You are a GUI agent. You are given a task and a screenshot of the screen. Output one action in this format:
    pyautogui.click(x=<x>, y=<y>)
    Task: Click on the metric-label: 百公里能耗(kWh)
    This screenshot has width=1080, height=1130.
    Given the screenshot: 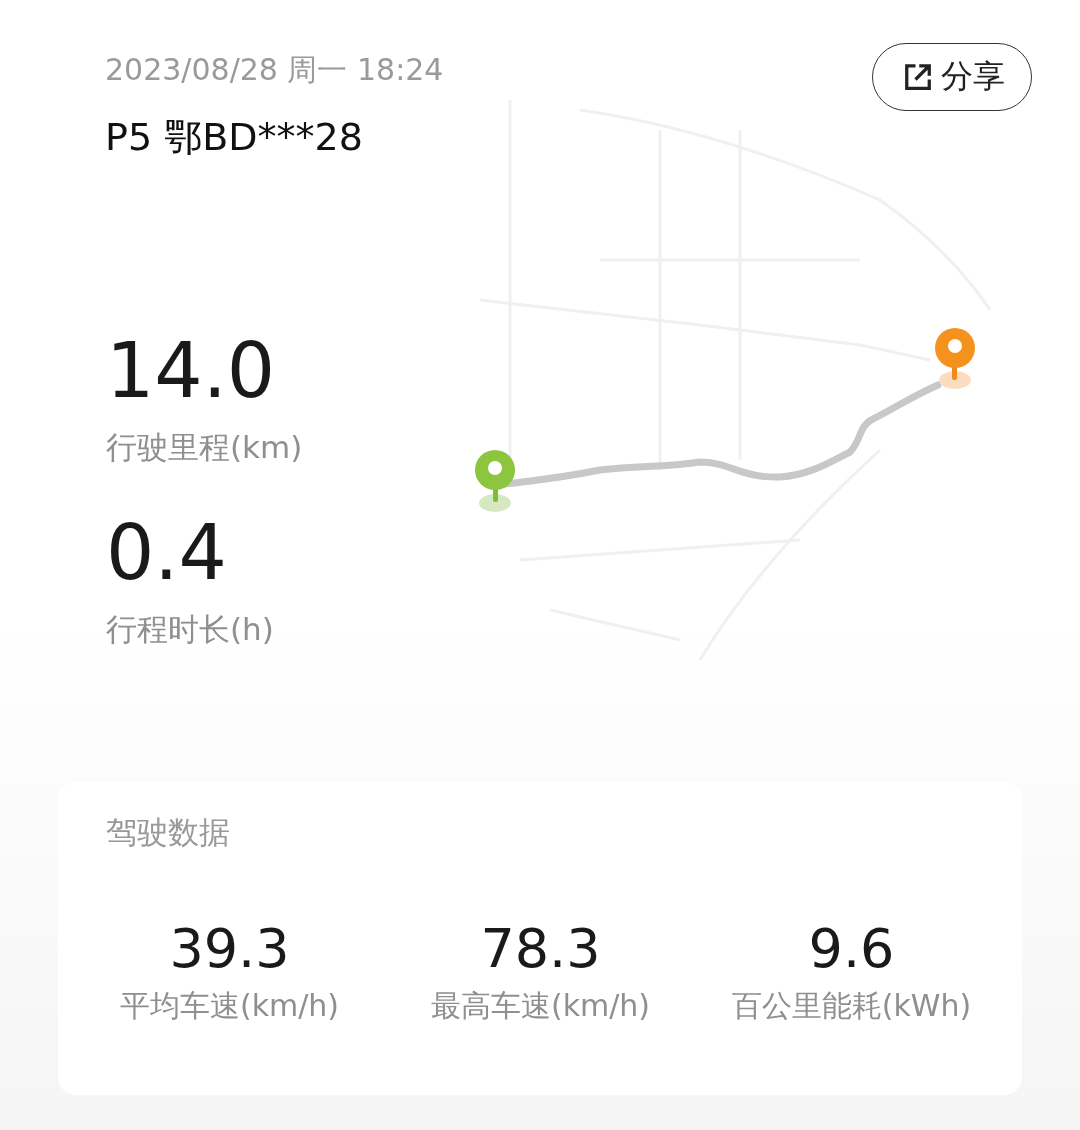 What is the action you would take?
    pyautogui.click(x=851, y=1006)
    